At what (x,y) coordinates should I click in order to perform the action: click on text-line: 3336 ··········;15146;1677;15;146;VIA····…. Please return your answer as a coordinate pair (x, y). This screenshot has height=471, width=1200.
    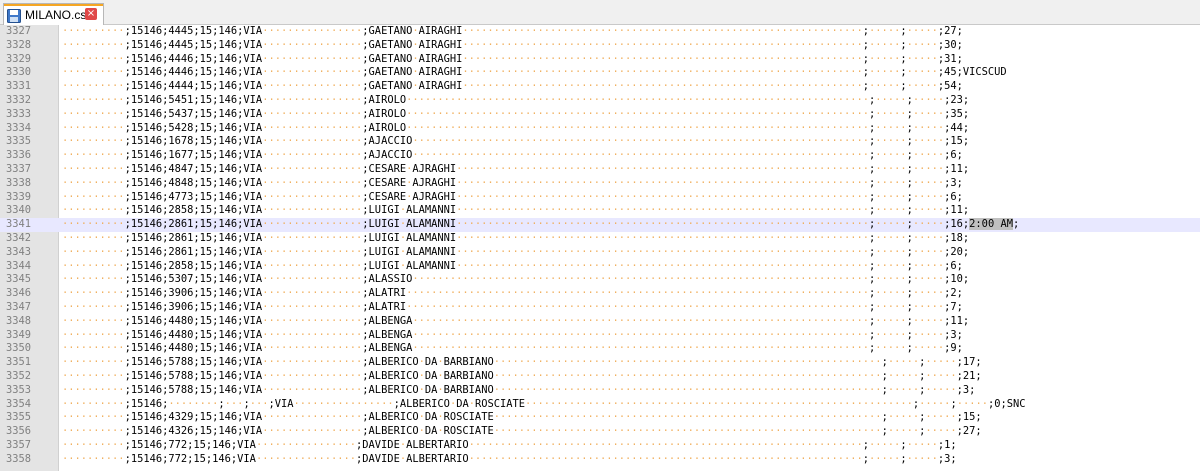
    Looking at the image, I should click on (600, 156).